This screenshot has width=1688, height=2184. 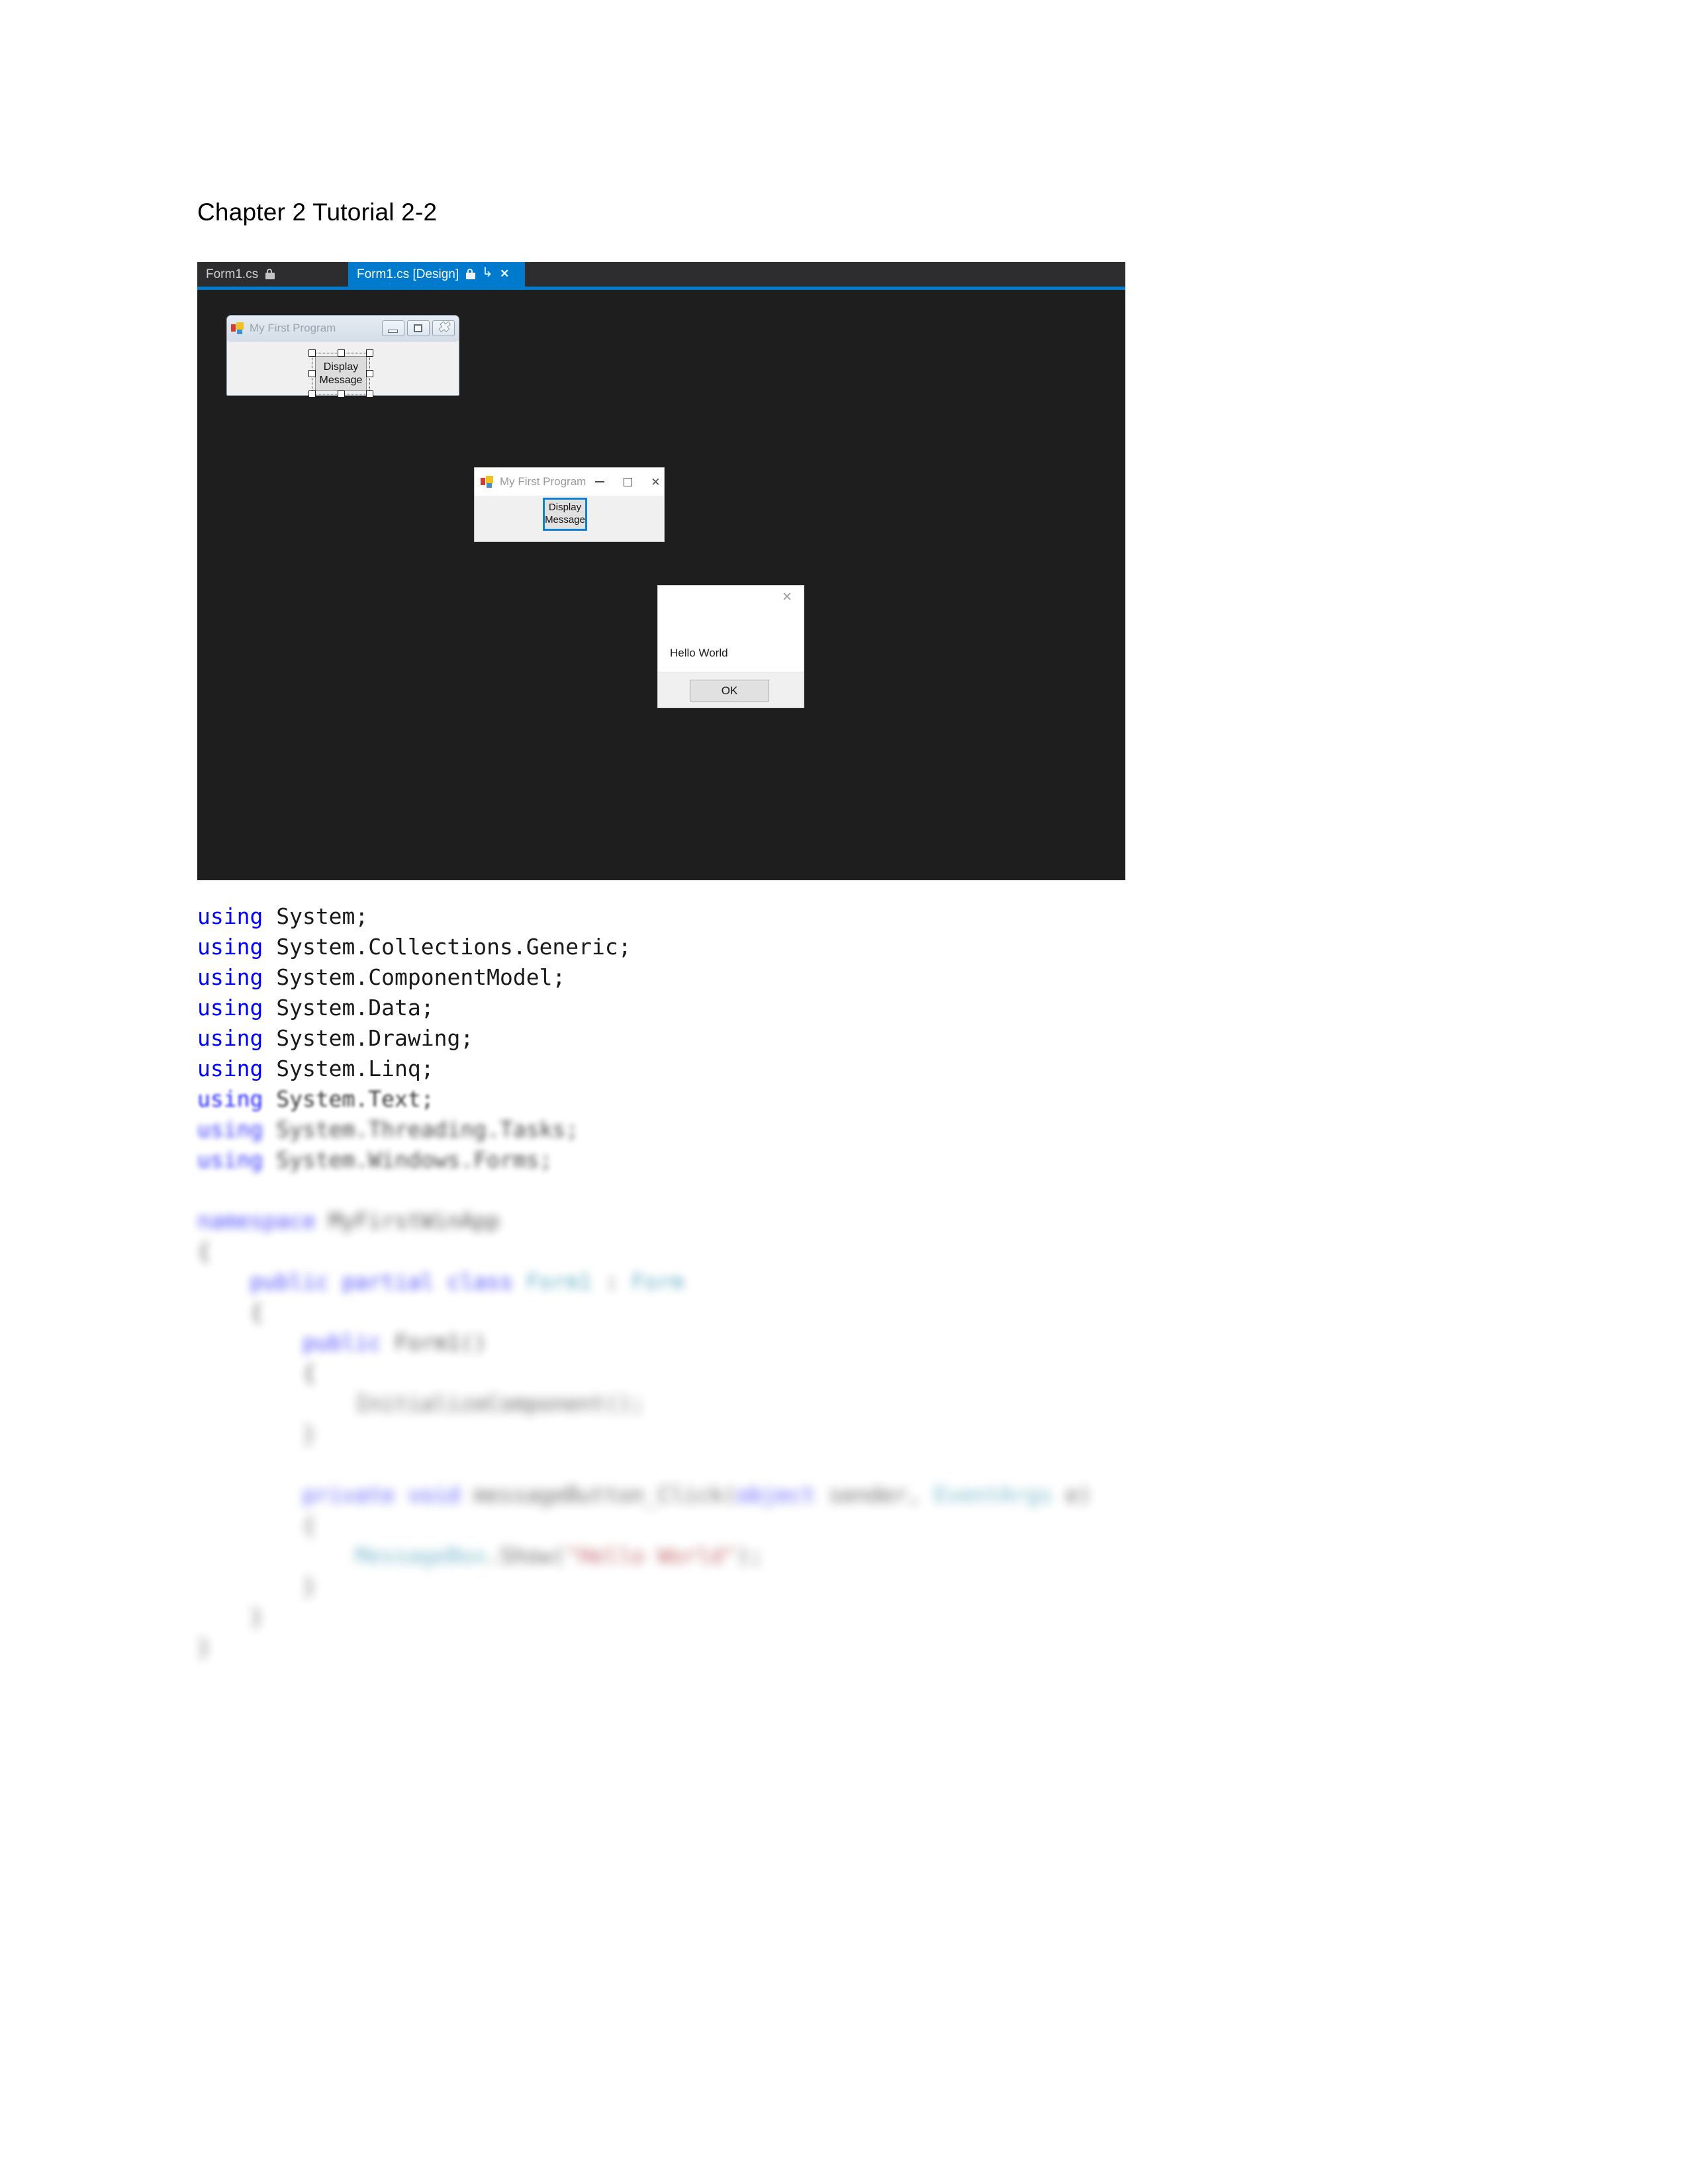 I want to click on code-token: object, so click(x=776, y=1495).